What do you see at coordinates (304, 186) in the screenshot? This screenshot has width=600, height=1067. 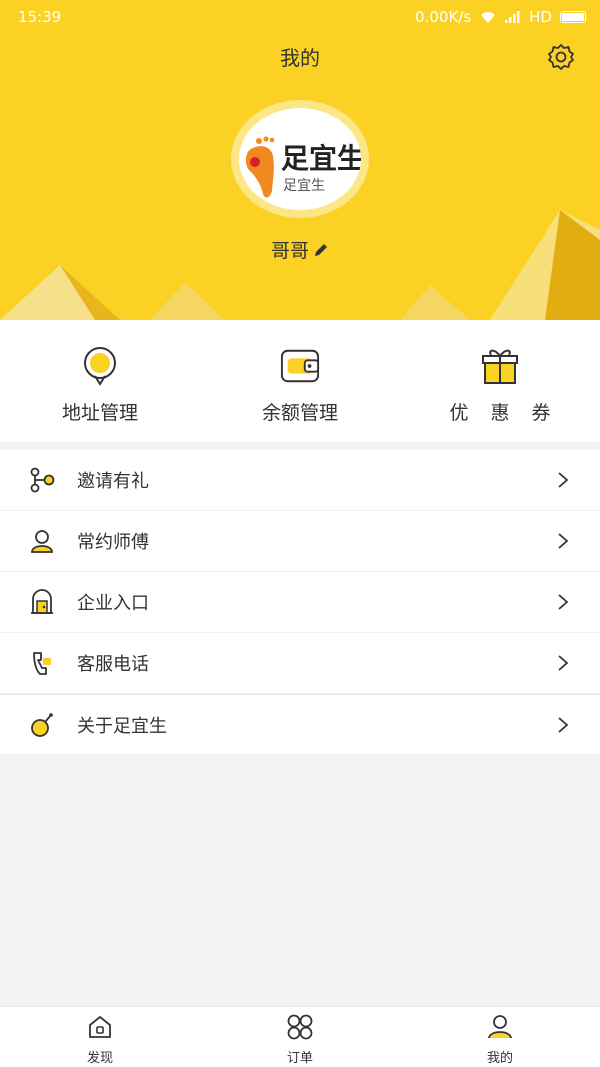 I see `logo-subtext: 足宜生` at bounding box center [304, 186].